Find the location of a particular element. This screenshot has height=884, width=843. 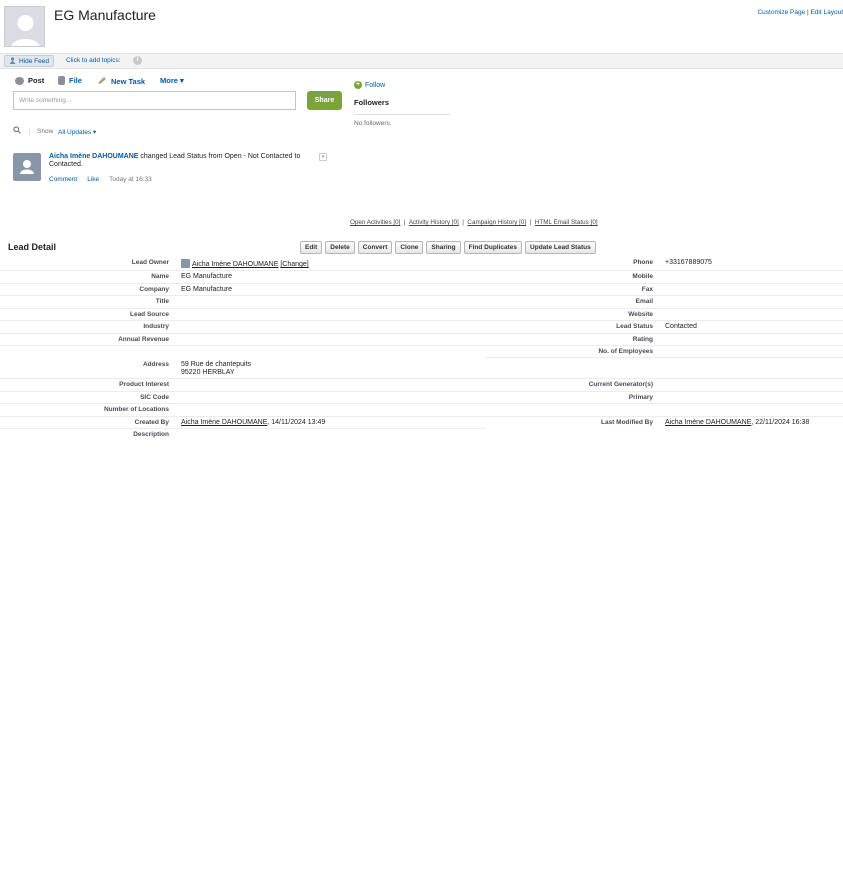

add-topics-link: Click to add topics: is located at coordinates (93, 60).